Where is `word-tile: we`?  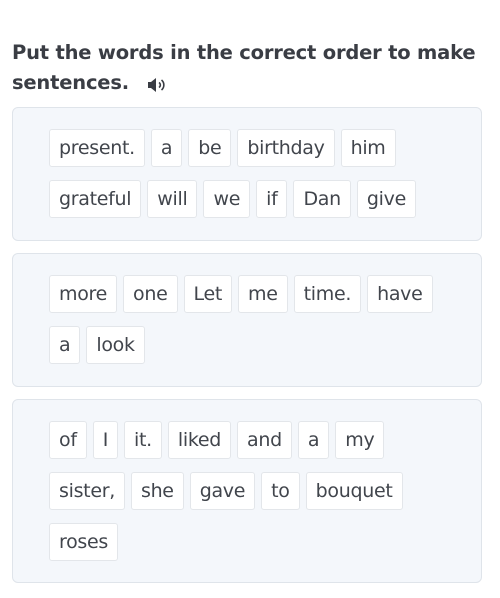 word-tile: we is located at coordinates (227, 199).